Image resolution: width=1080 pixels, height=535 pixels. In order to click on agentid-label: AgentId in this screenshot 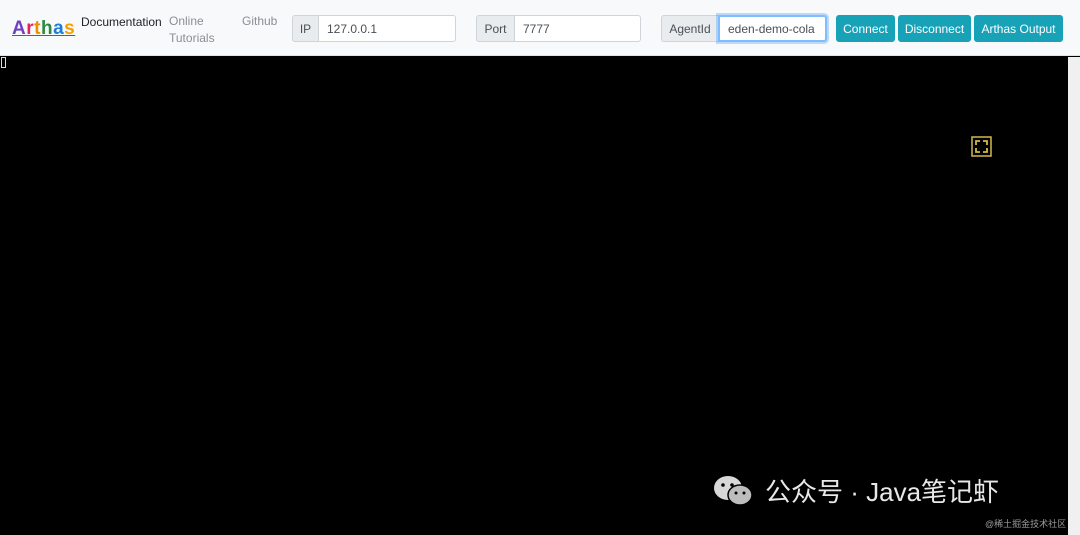, I will do `click(689, 28)`.